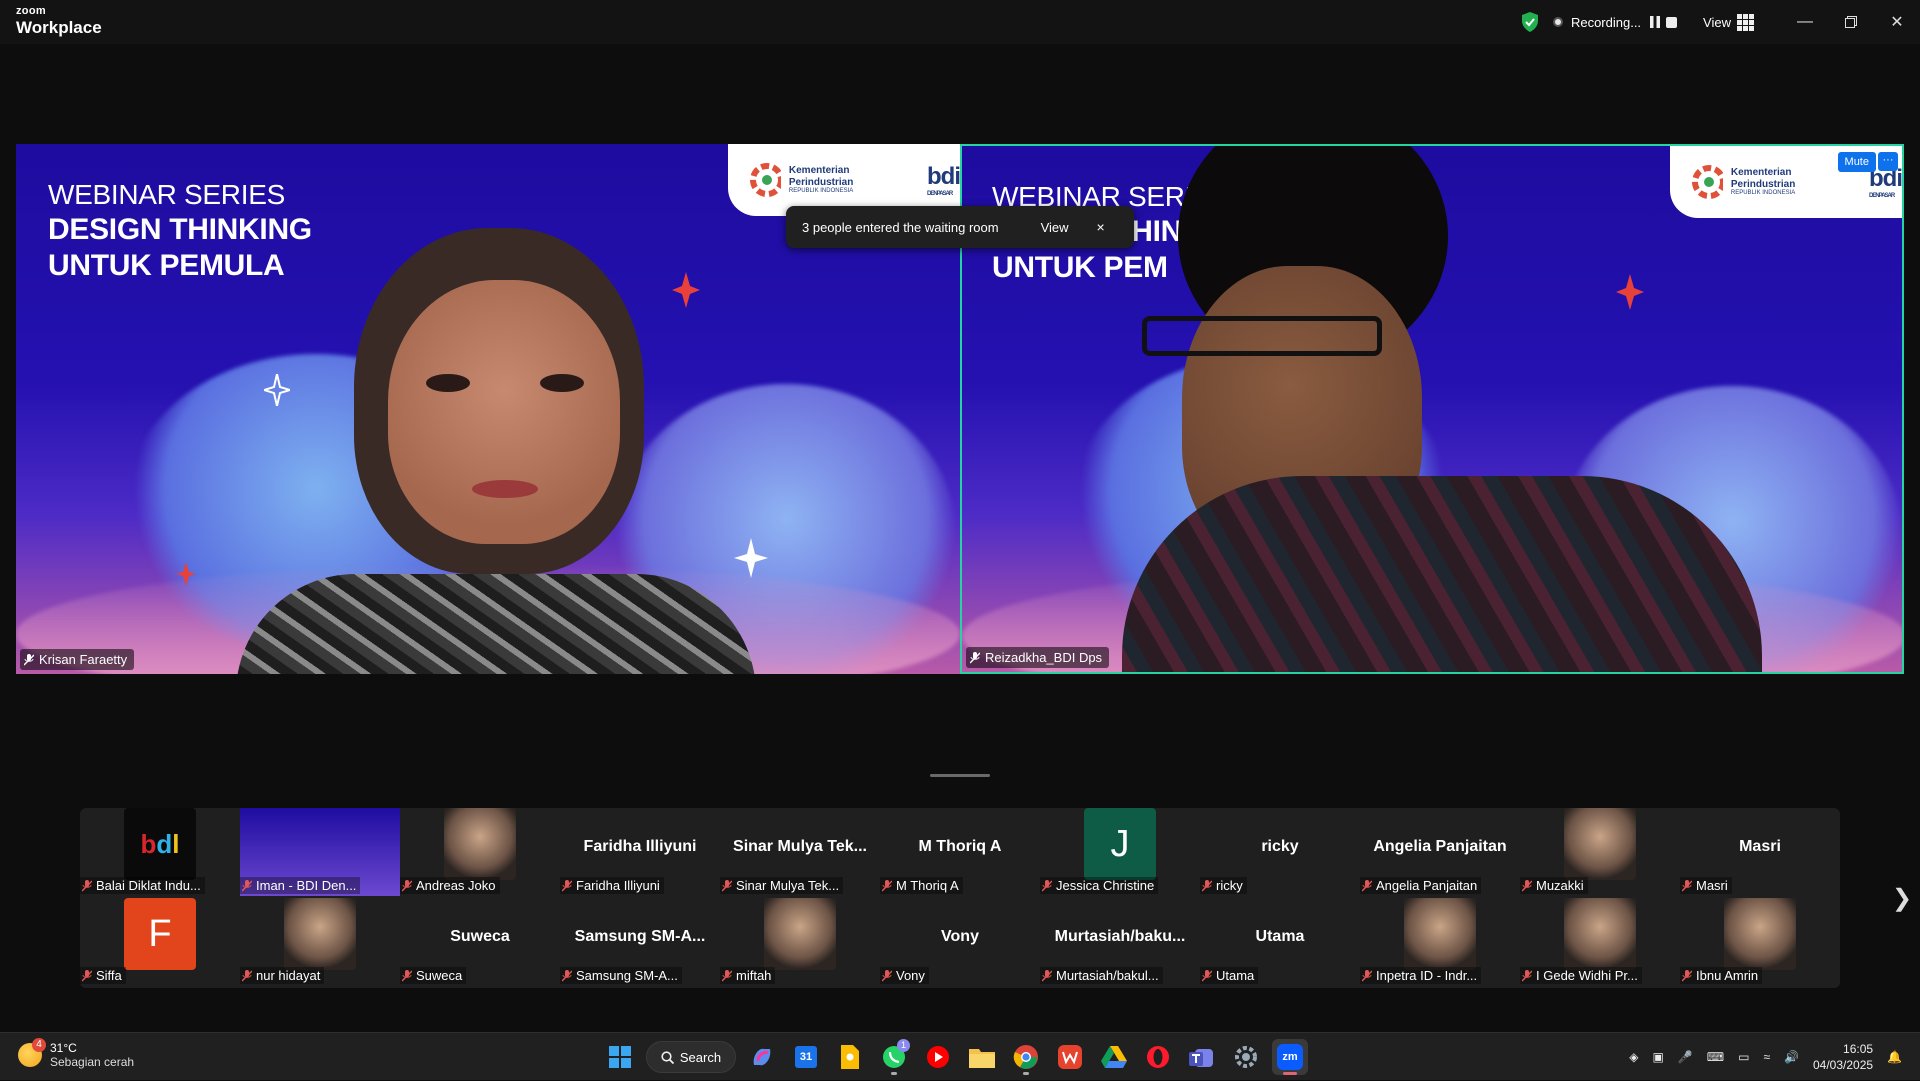 The width and height of the screenshot is (1920, 1081). What do you see at coordinates (1280, 852) in the screenshot?
I see `participant-tile: ricky ricky` at bounding box center [1280, 852].